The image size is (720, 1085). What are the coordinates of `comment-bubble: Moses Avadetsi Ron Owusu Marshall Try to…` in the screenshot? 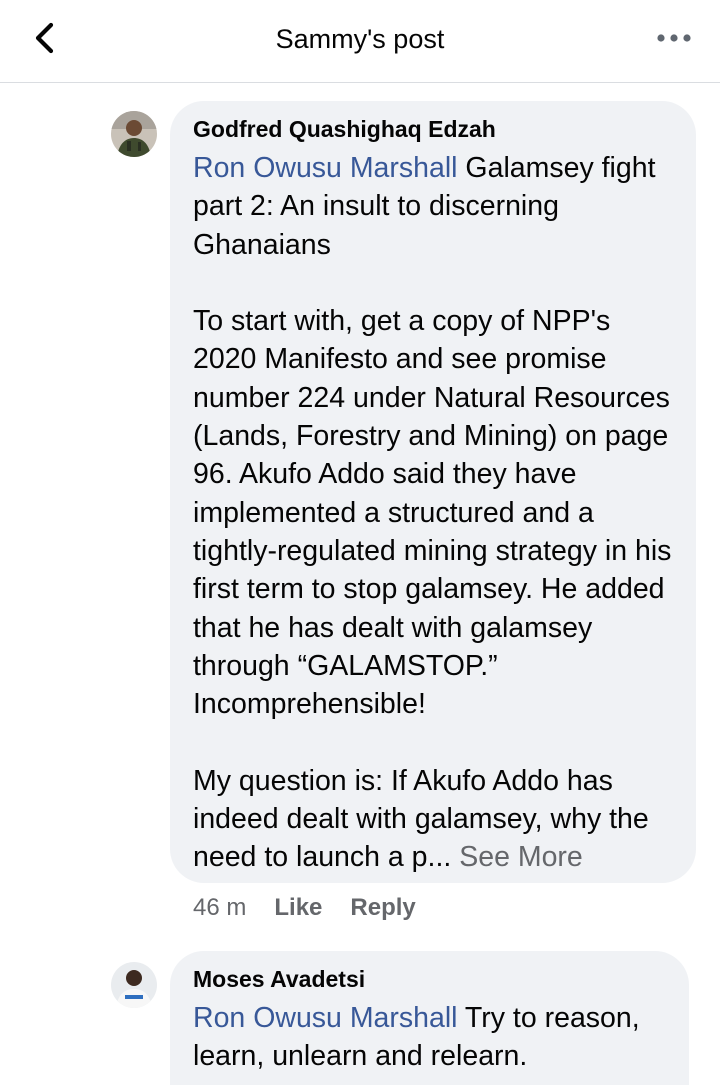 It's located at (429, 1018).